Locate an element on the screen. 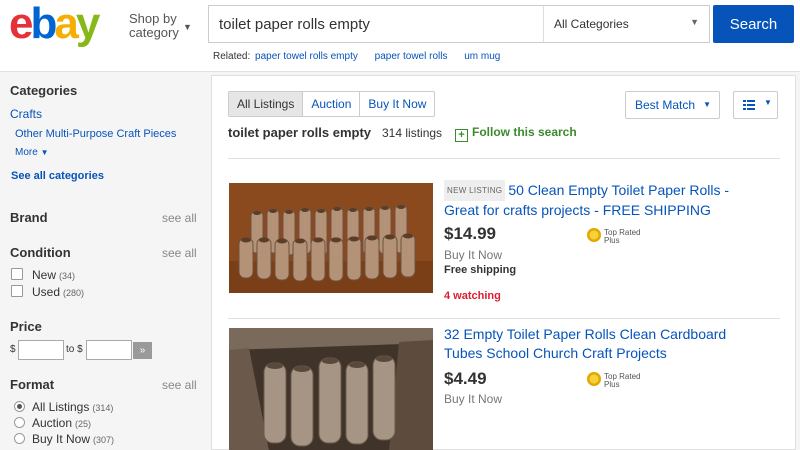 This screenshot has width=800, height=450. related-link: paper towel rolls is located at coordinates (411, 56).